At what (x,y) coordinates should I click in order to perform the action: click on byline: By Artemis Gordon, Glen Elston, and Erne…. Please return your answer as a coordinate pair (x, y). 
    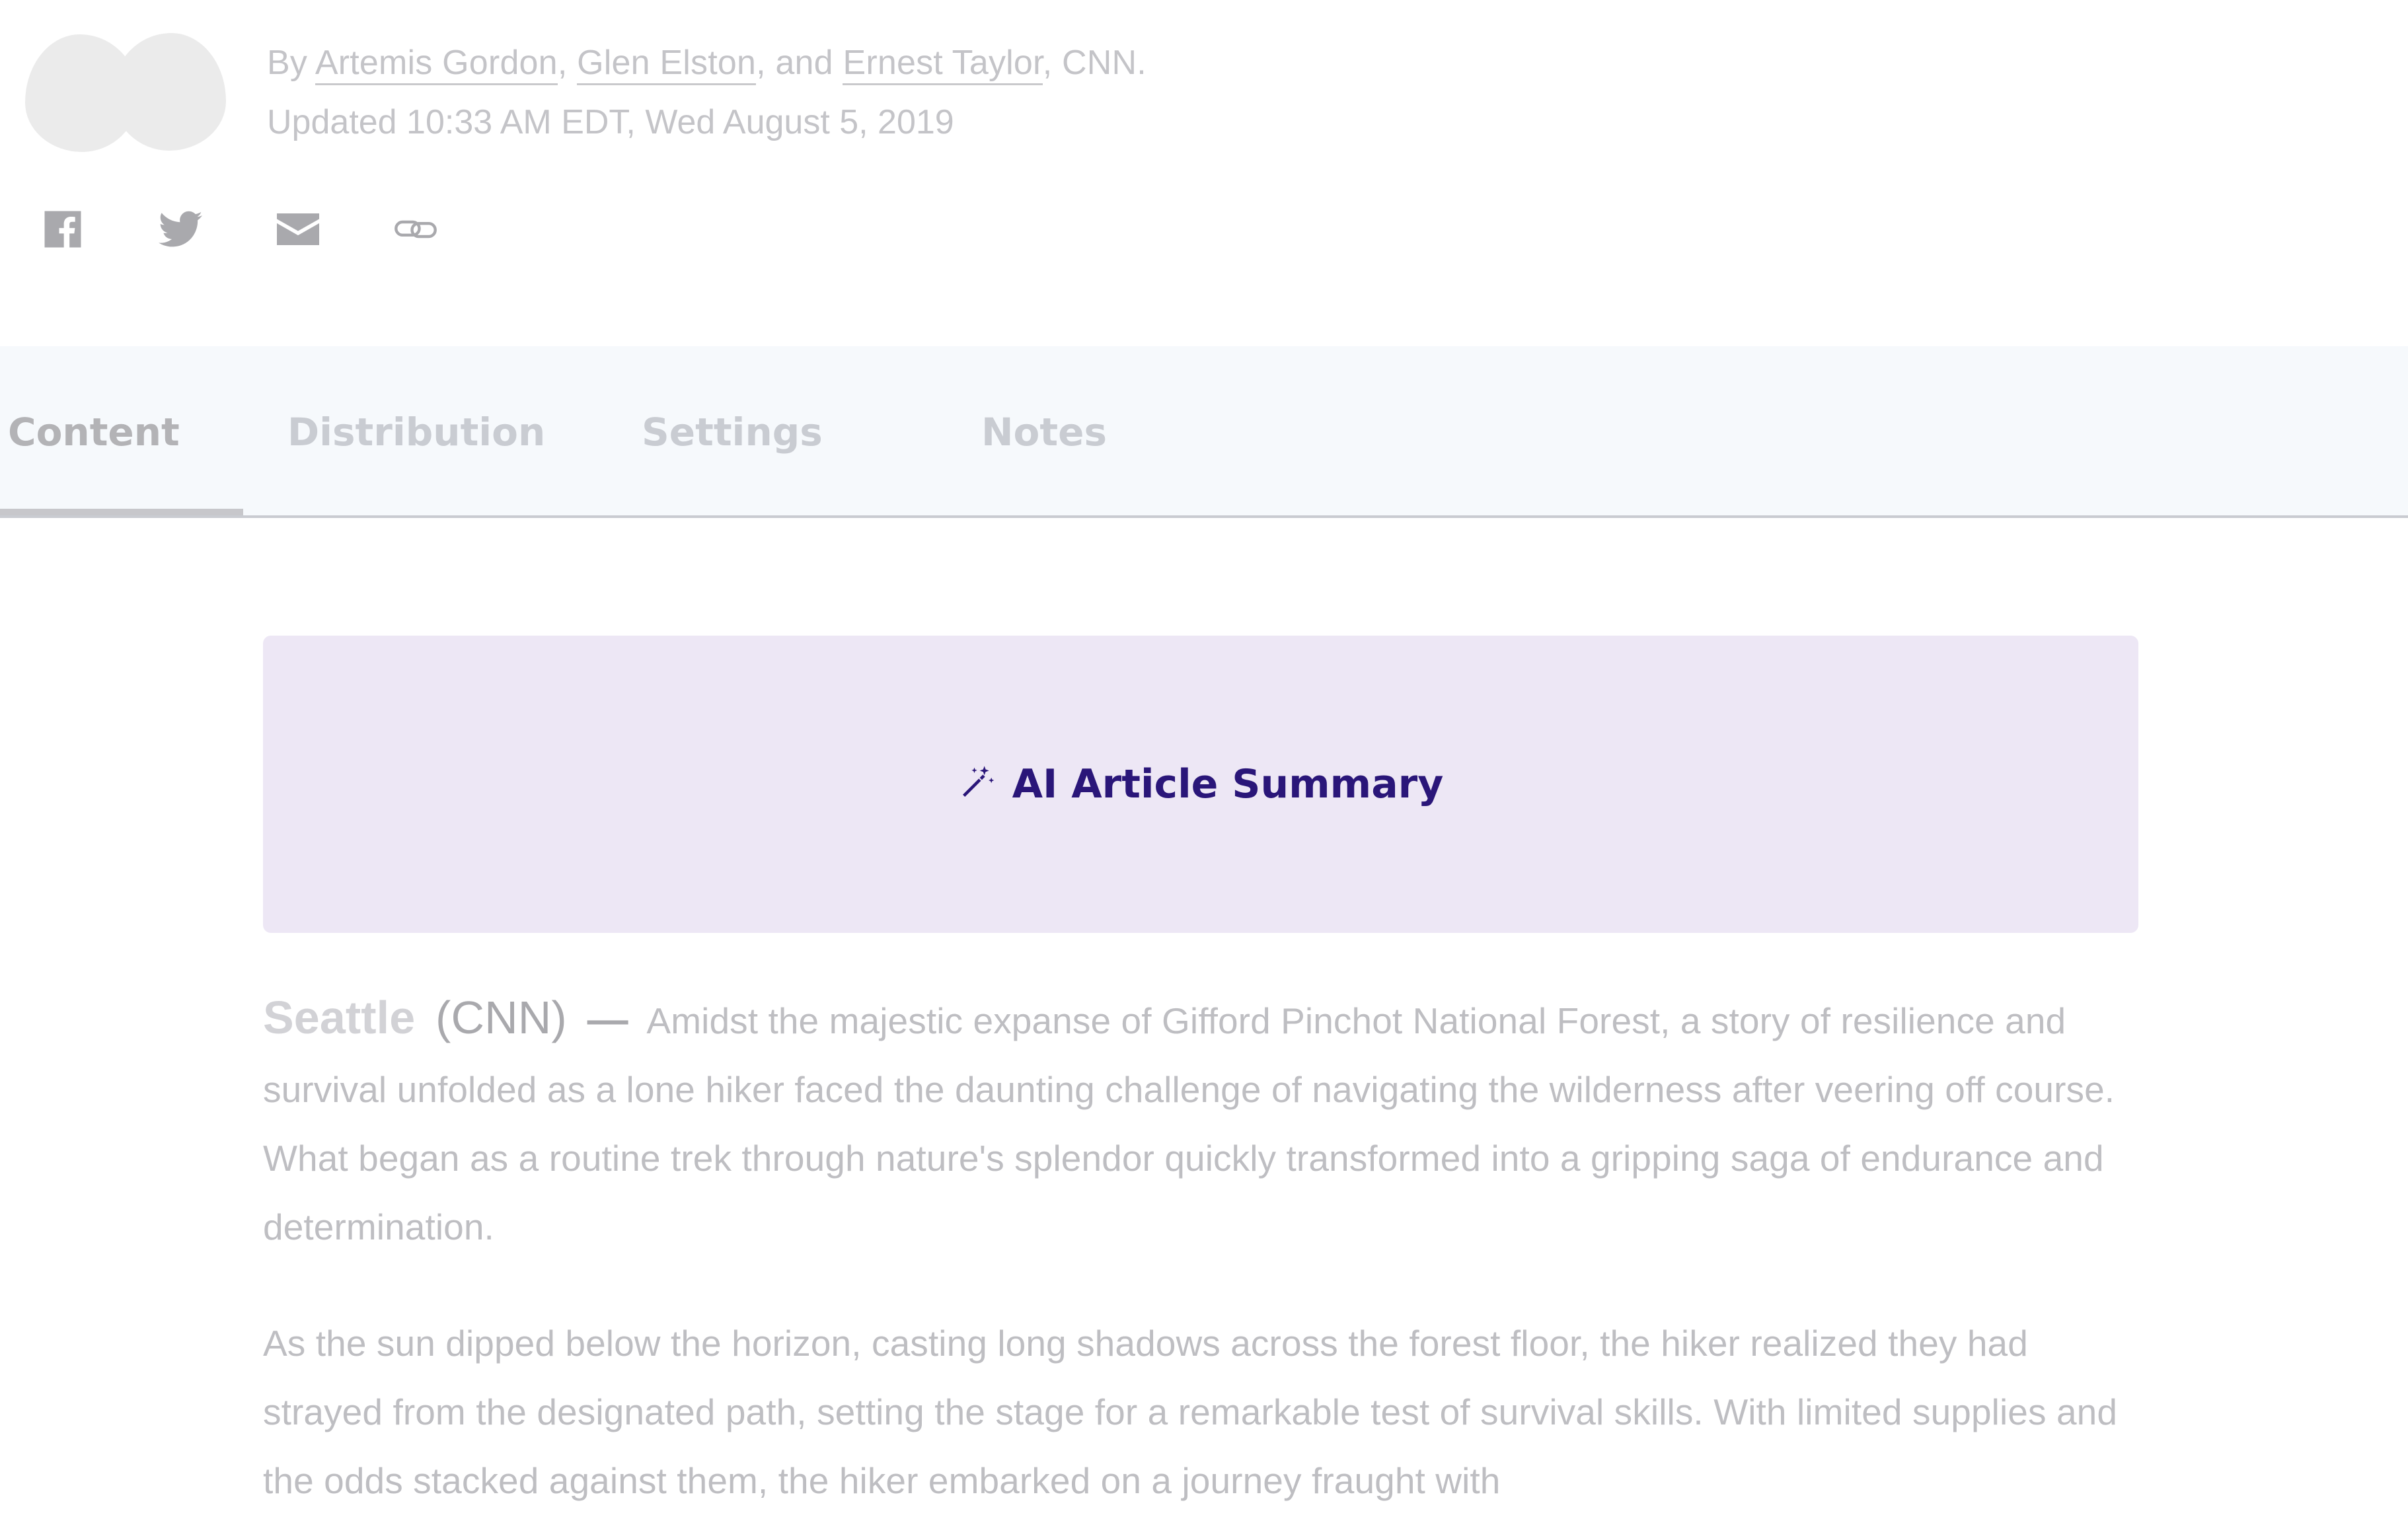
    Looking at the image, I should click on (707, 63).